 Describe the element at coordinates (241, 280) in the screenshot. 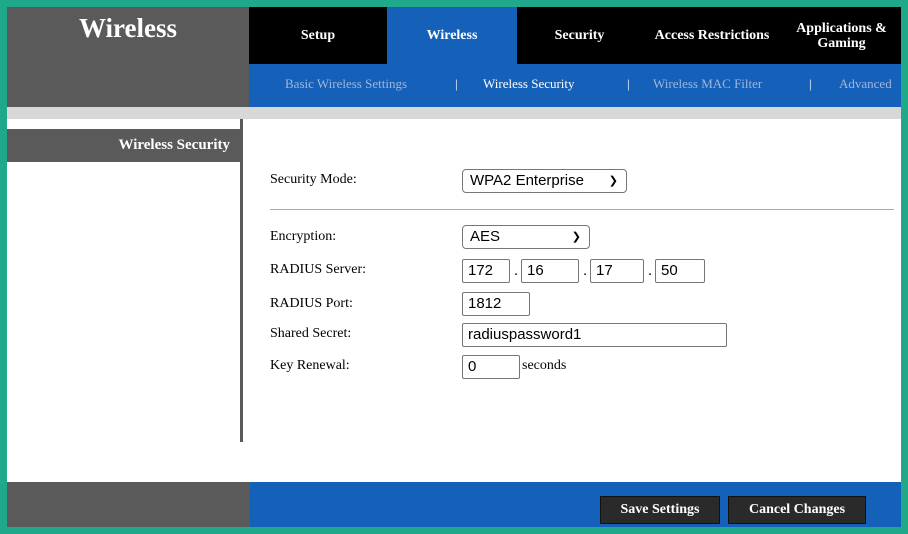

I see `sidebar-border` at that location.